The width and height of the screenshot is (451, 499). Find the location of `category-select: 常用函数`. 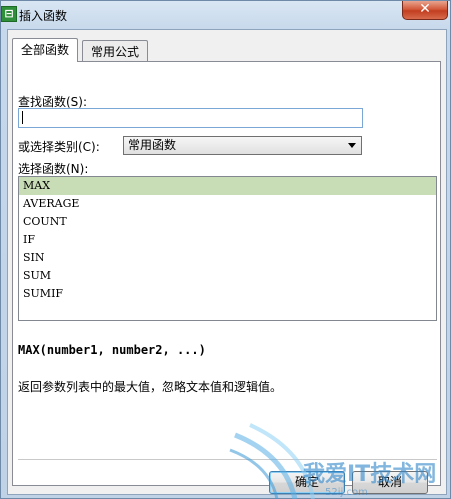

category-select: 常用函数 is located at coordinates (242, 145).